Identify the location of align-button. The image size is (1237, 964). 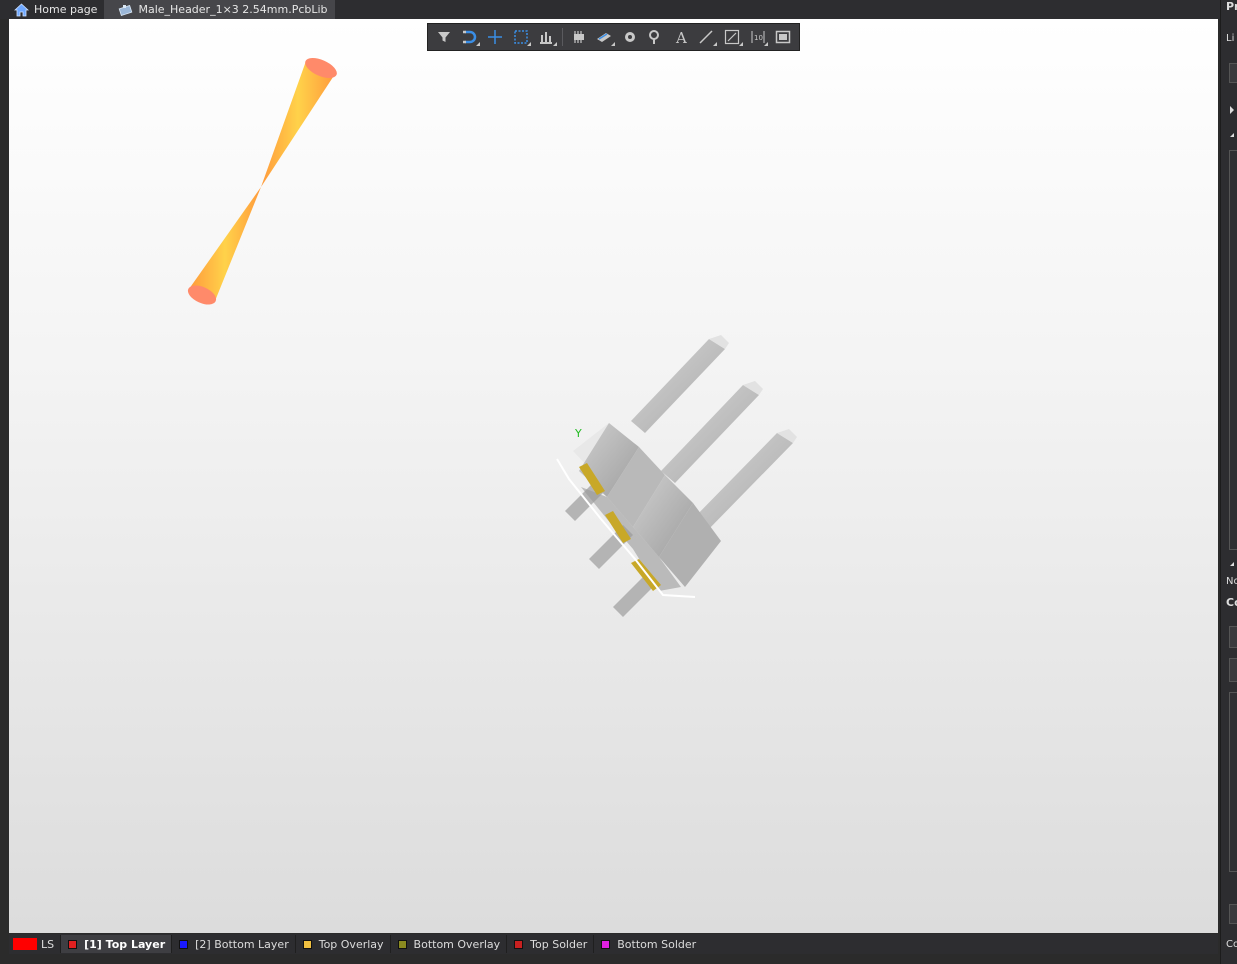
(546, 37).